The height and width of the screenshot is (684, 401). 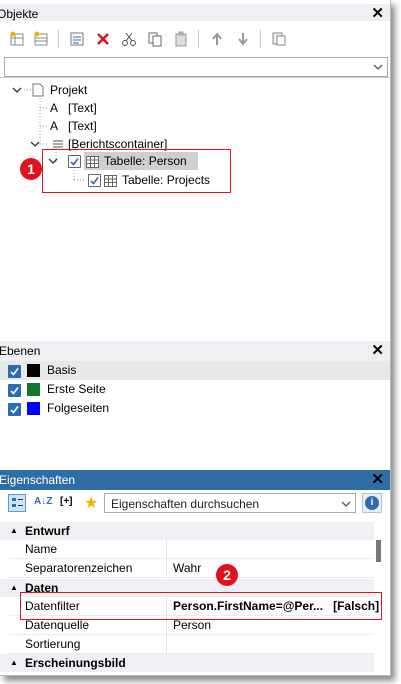 I want to click on new-table-icon, so click(x=17, y=39).